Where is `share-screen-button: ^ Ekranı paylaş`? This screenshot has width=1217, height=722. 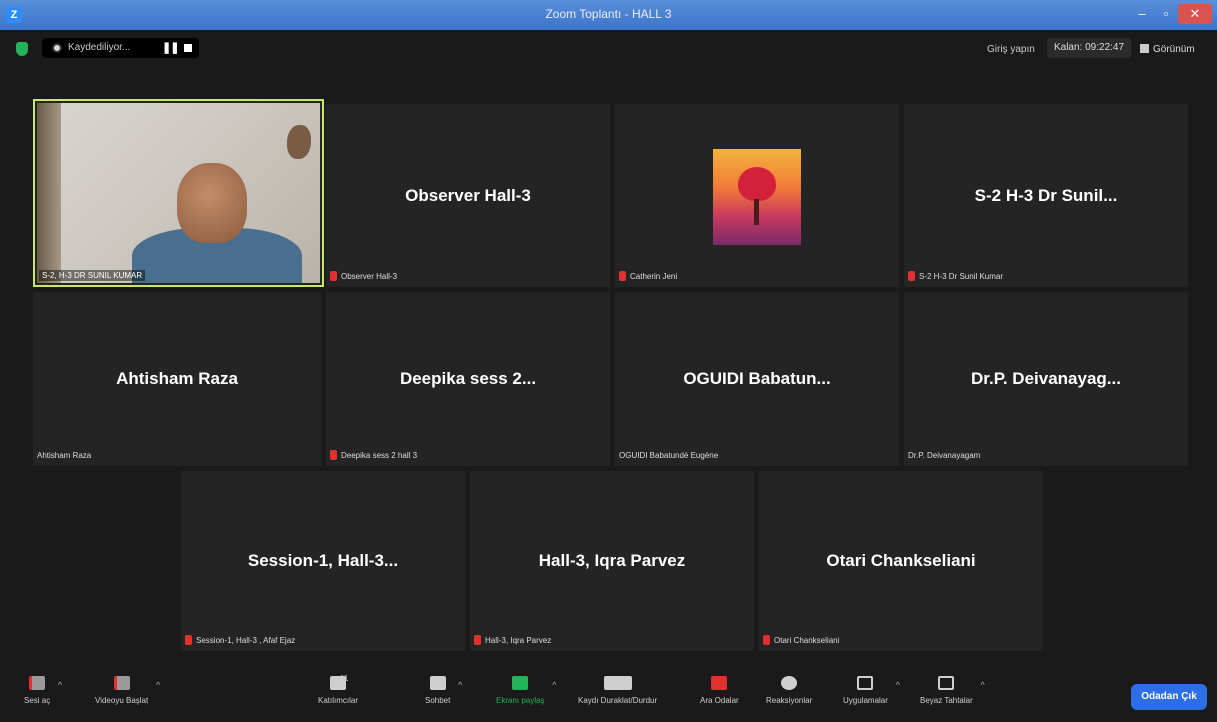
share-screen-button: ^ Ekranı paylaş is located at coordinates (526, 690).